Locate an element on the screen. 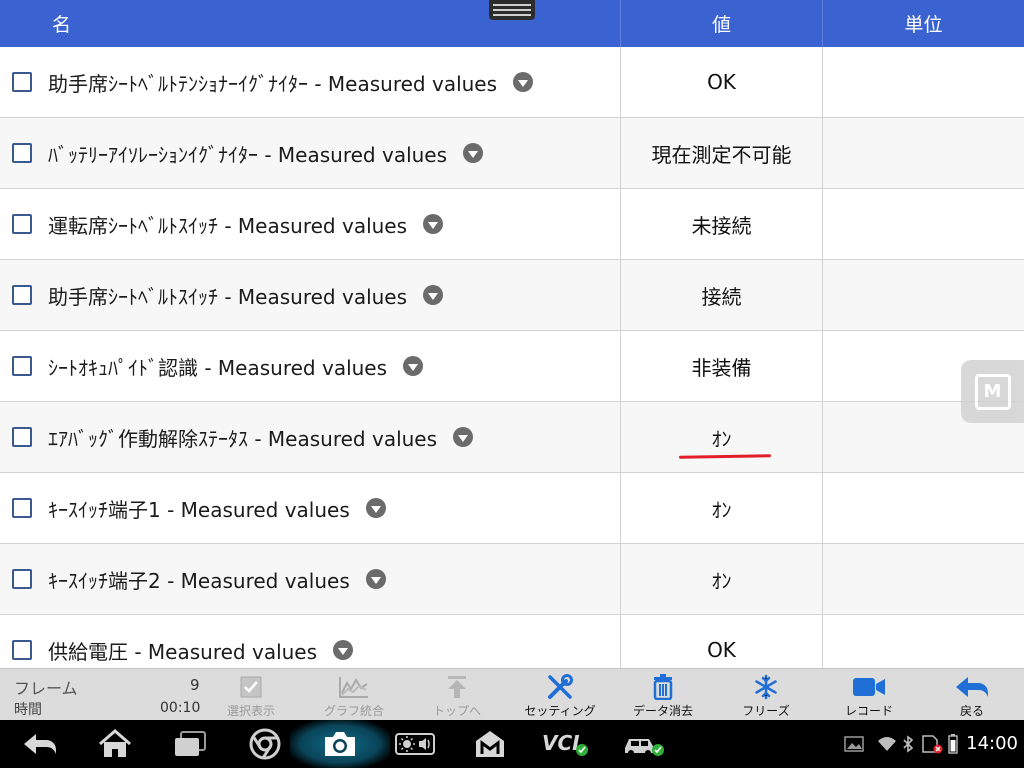 This screenshot has height=768, width=1024. frame-value: 9 is located at coordinates (195, 685).